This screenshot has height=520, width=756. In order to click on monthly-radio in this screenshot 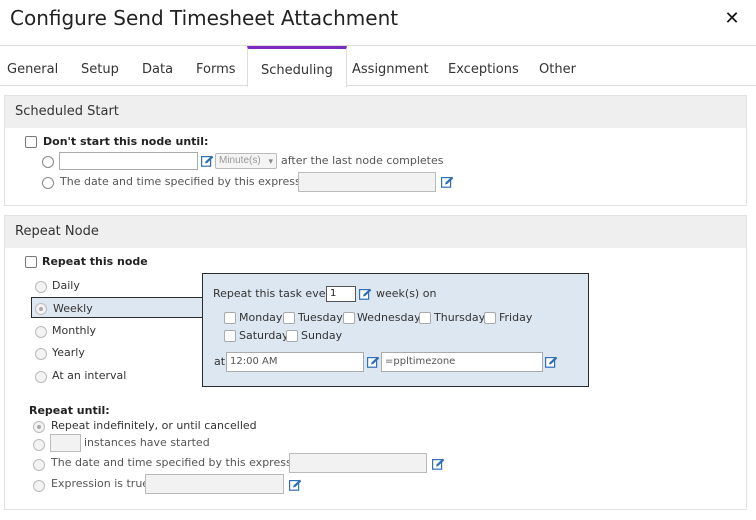, I will do `click(41, 332)`.